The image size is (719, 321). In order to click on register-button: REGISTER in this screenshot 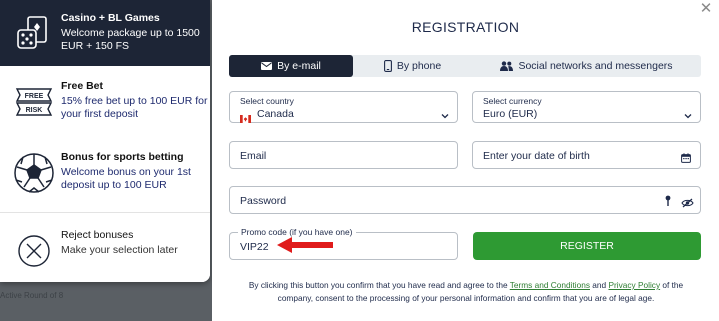, I will do `click(587, 246)`.